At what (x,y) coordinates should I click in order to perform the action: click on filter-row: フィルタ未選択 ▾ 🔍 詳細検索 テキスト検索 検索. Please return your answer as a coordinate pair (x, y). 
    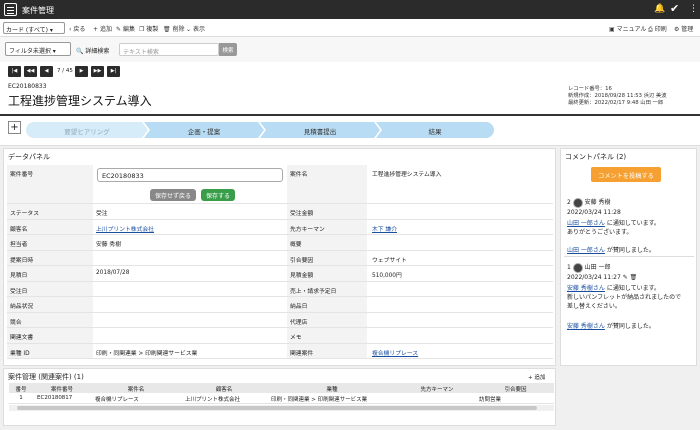
    Looking at the image, I should click on (350, 49).